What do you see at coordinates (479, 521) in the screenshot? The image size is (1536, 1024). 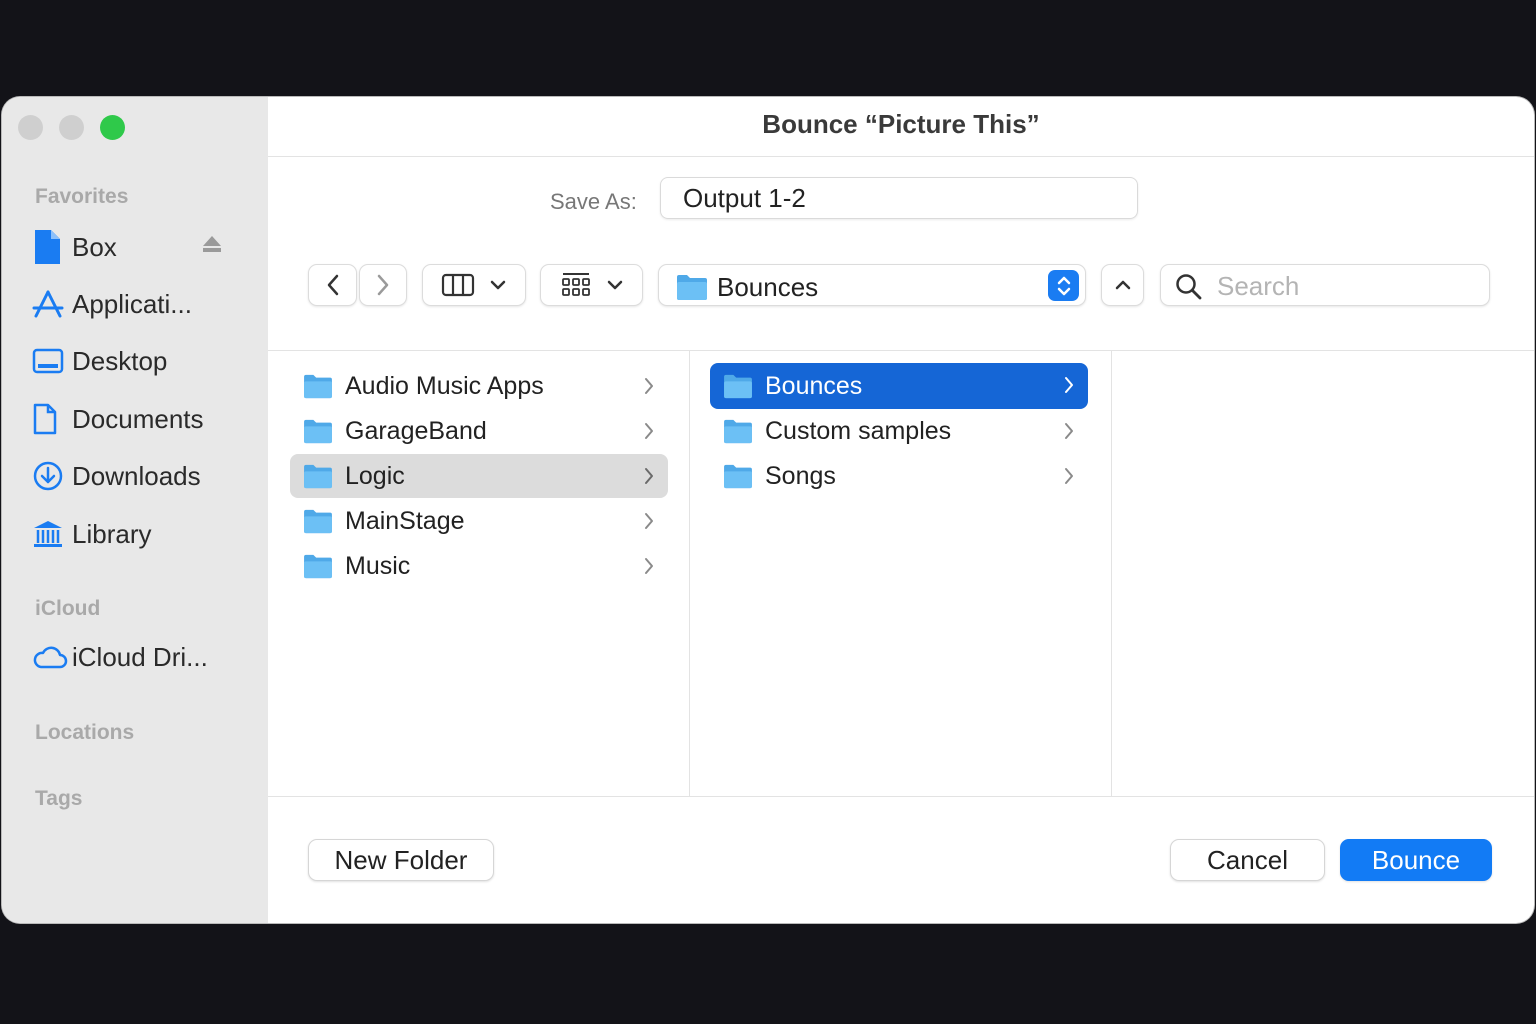 I see `folder-row: MainStage` at bounding box center [479, 521].